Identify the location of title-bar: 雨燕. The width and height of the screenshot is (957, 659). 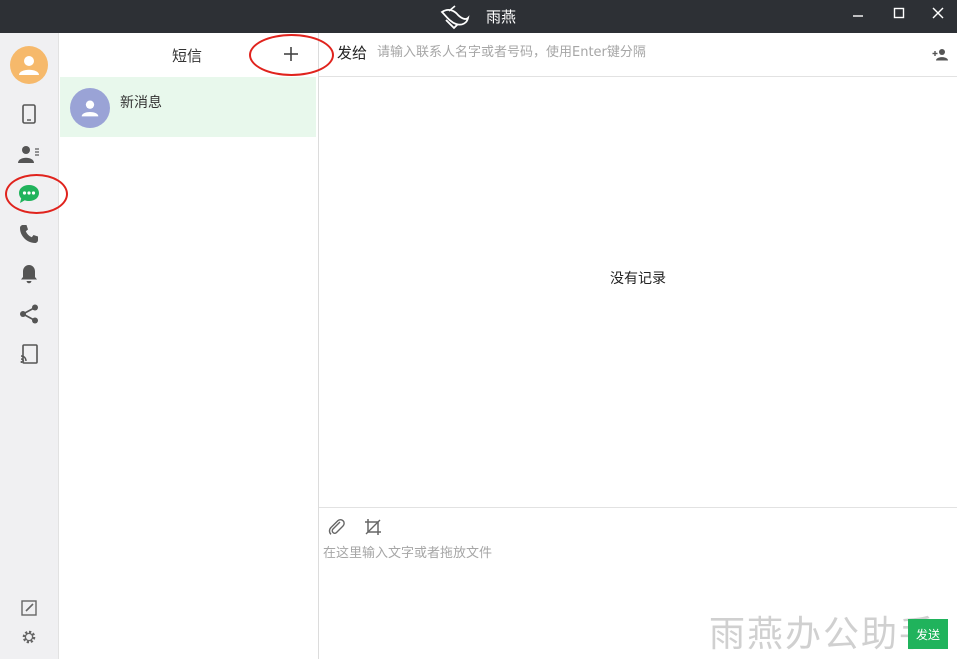
(478, 16).